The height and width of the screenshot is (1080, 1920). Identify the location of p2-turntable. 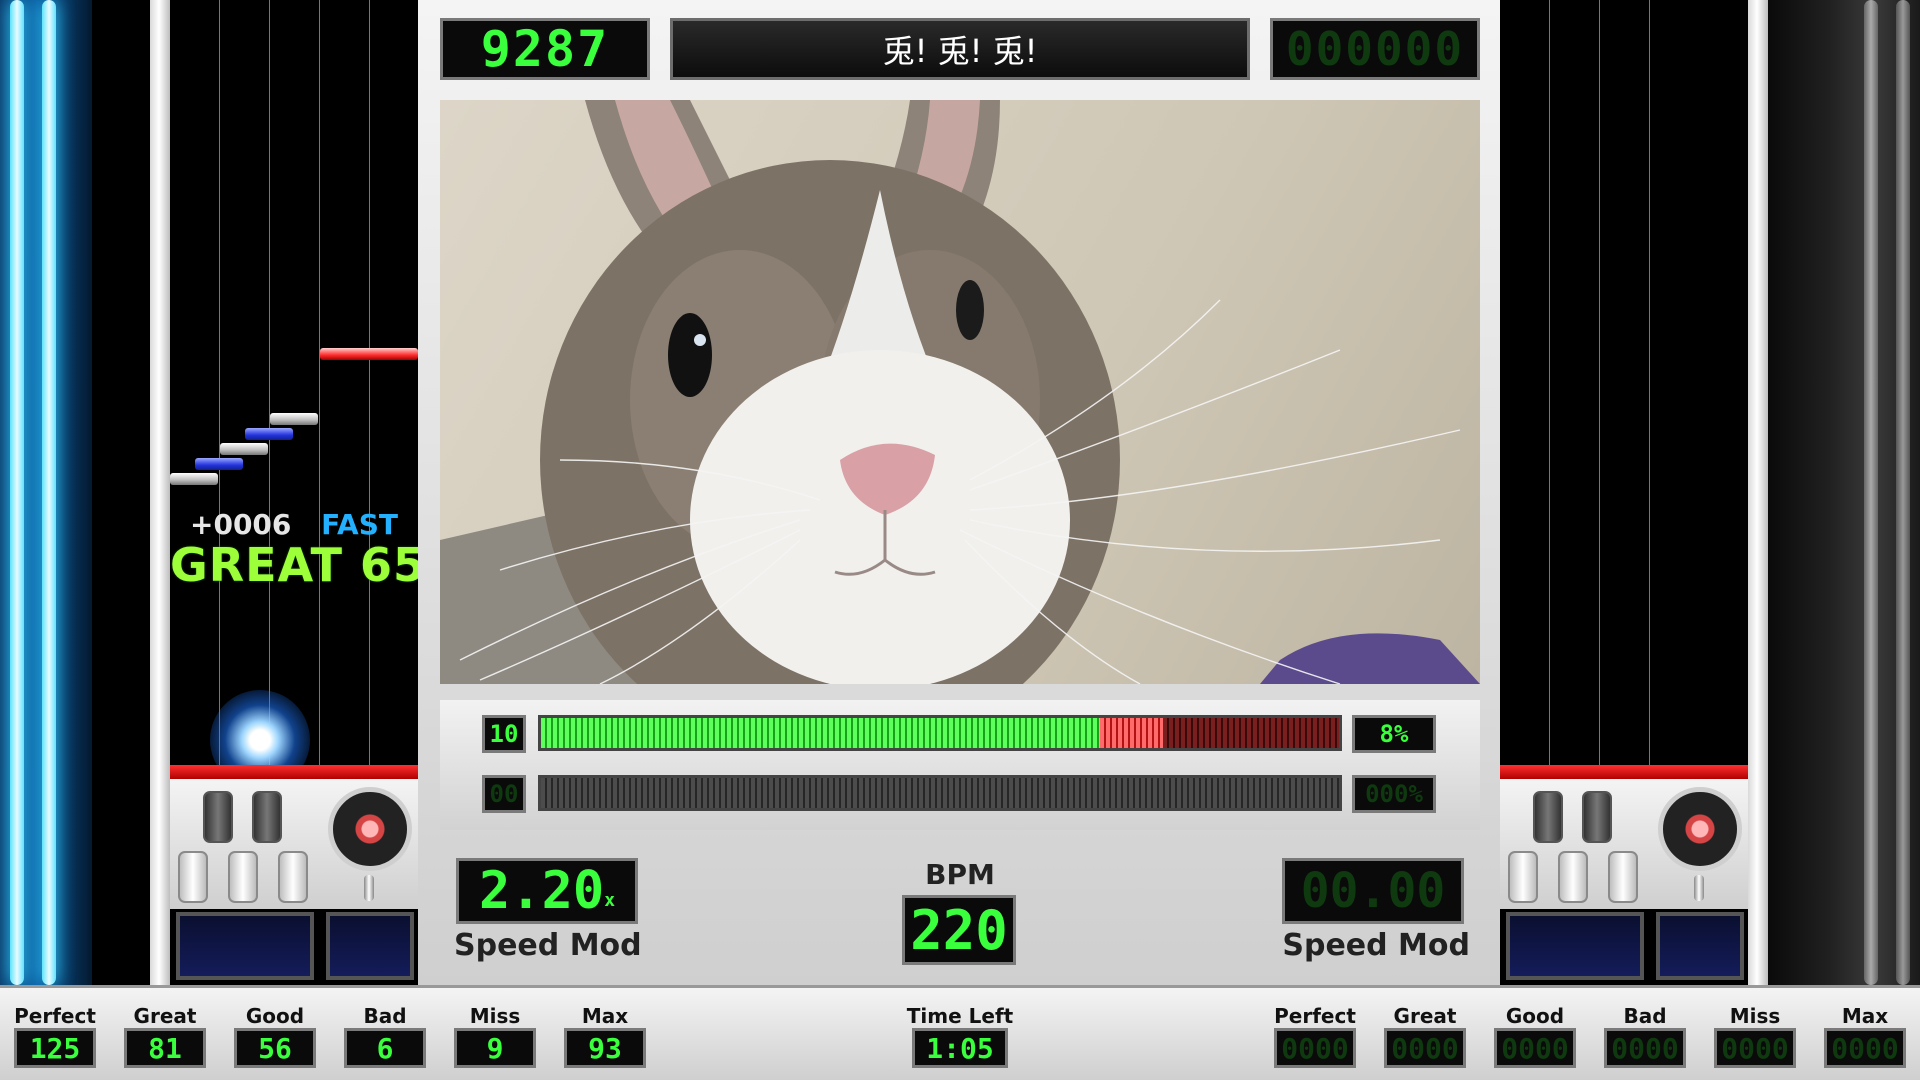
(1700, 829).